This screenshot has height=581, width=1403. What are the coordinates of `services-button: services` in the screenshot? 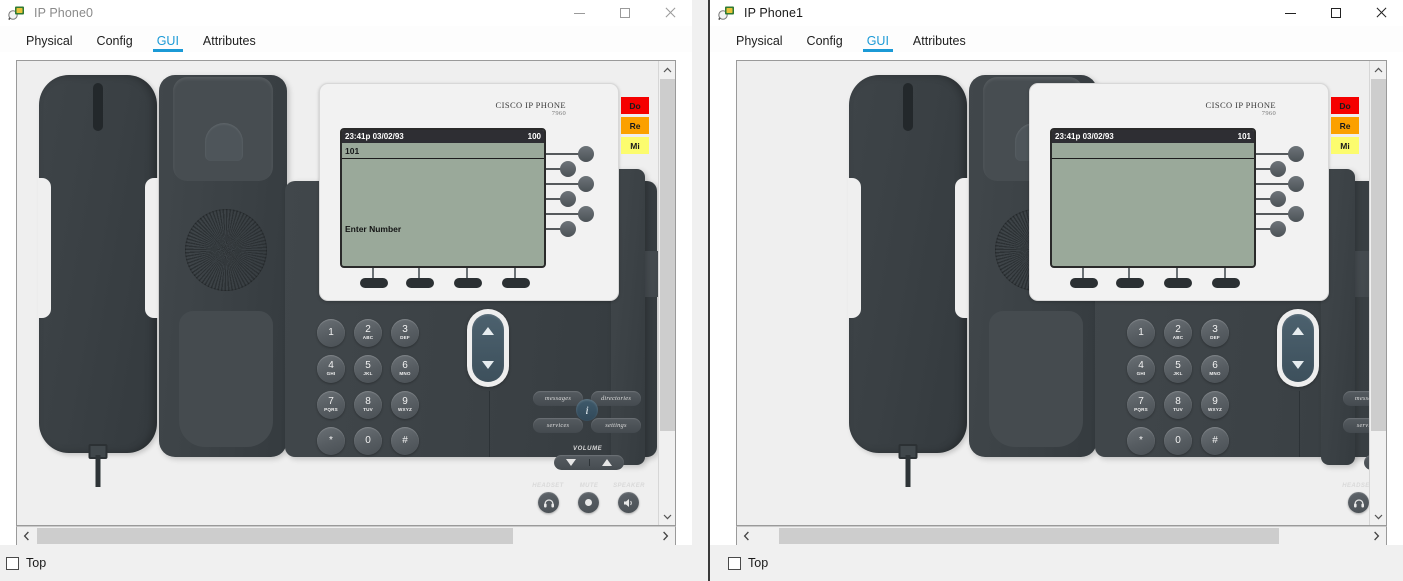 It's located at (558, 425).